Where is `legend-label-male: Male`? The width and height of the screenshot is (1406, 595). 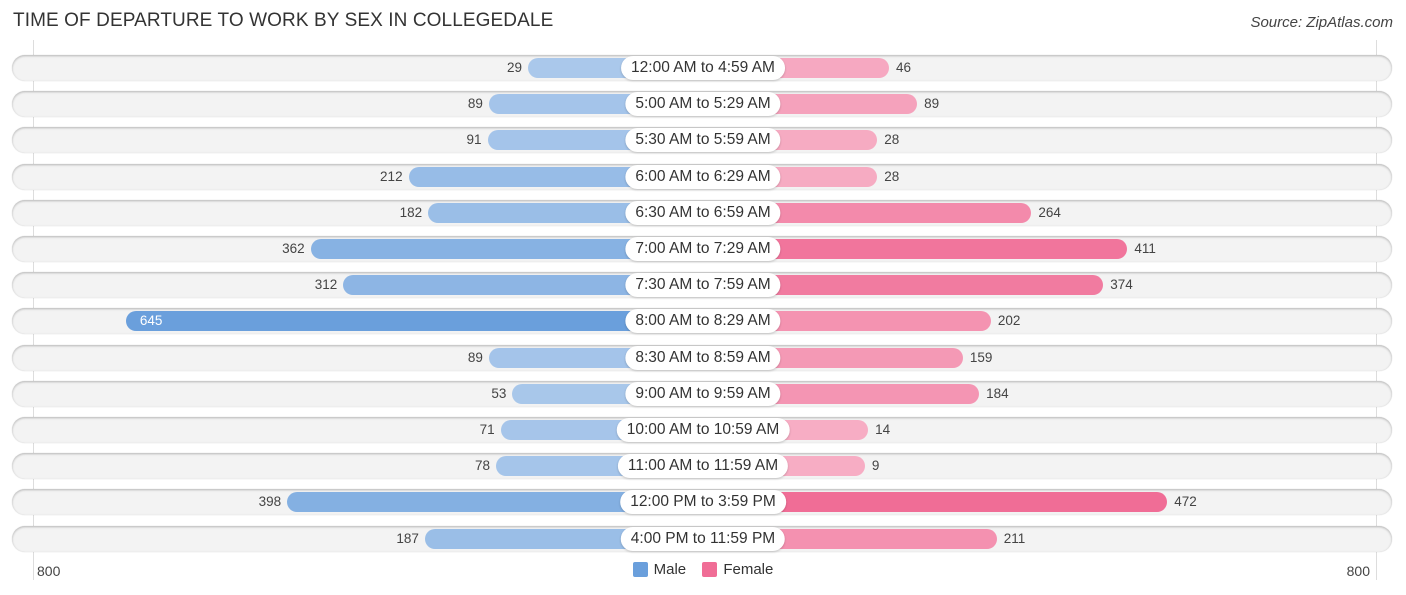
legend-label-male: Male is located at coordinates (670, 569).